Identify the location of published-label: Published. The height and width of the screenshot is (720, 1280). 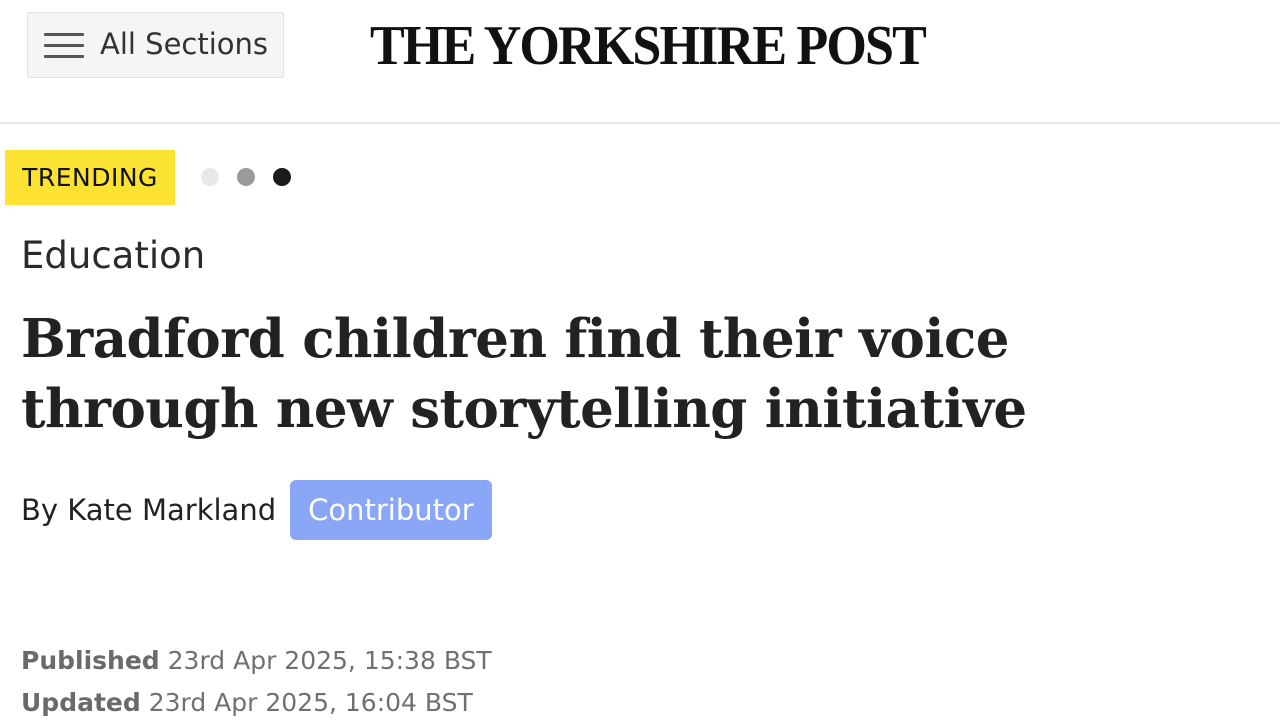
(90, 660).